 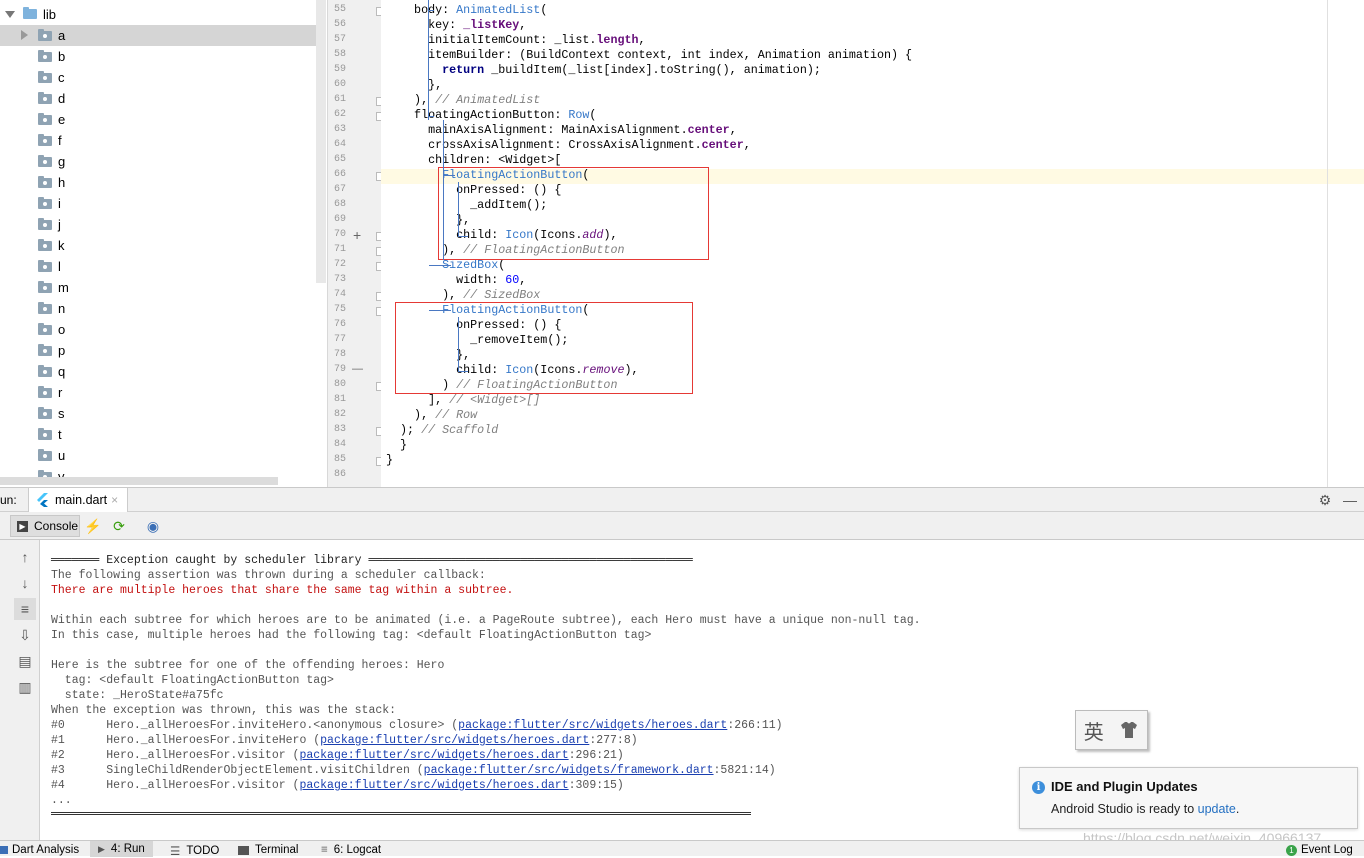 What do you see at coordinates (127, 849) in the screenshot?
I see `run-tab-label: 4: Run` at bounding box center [127, 849].